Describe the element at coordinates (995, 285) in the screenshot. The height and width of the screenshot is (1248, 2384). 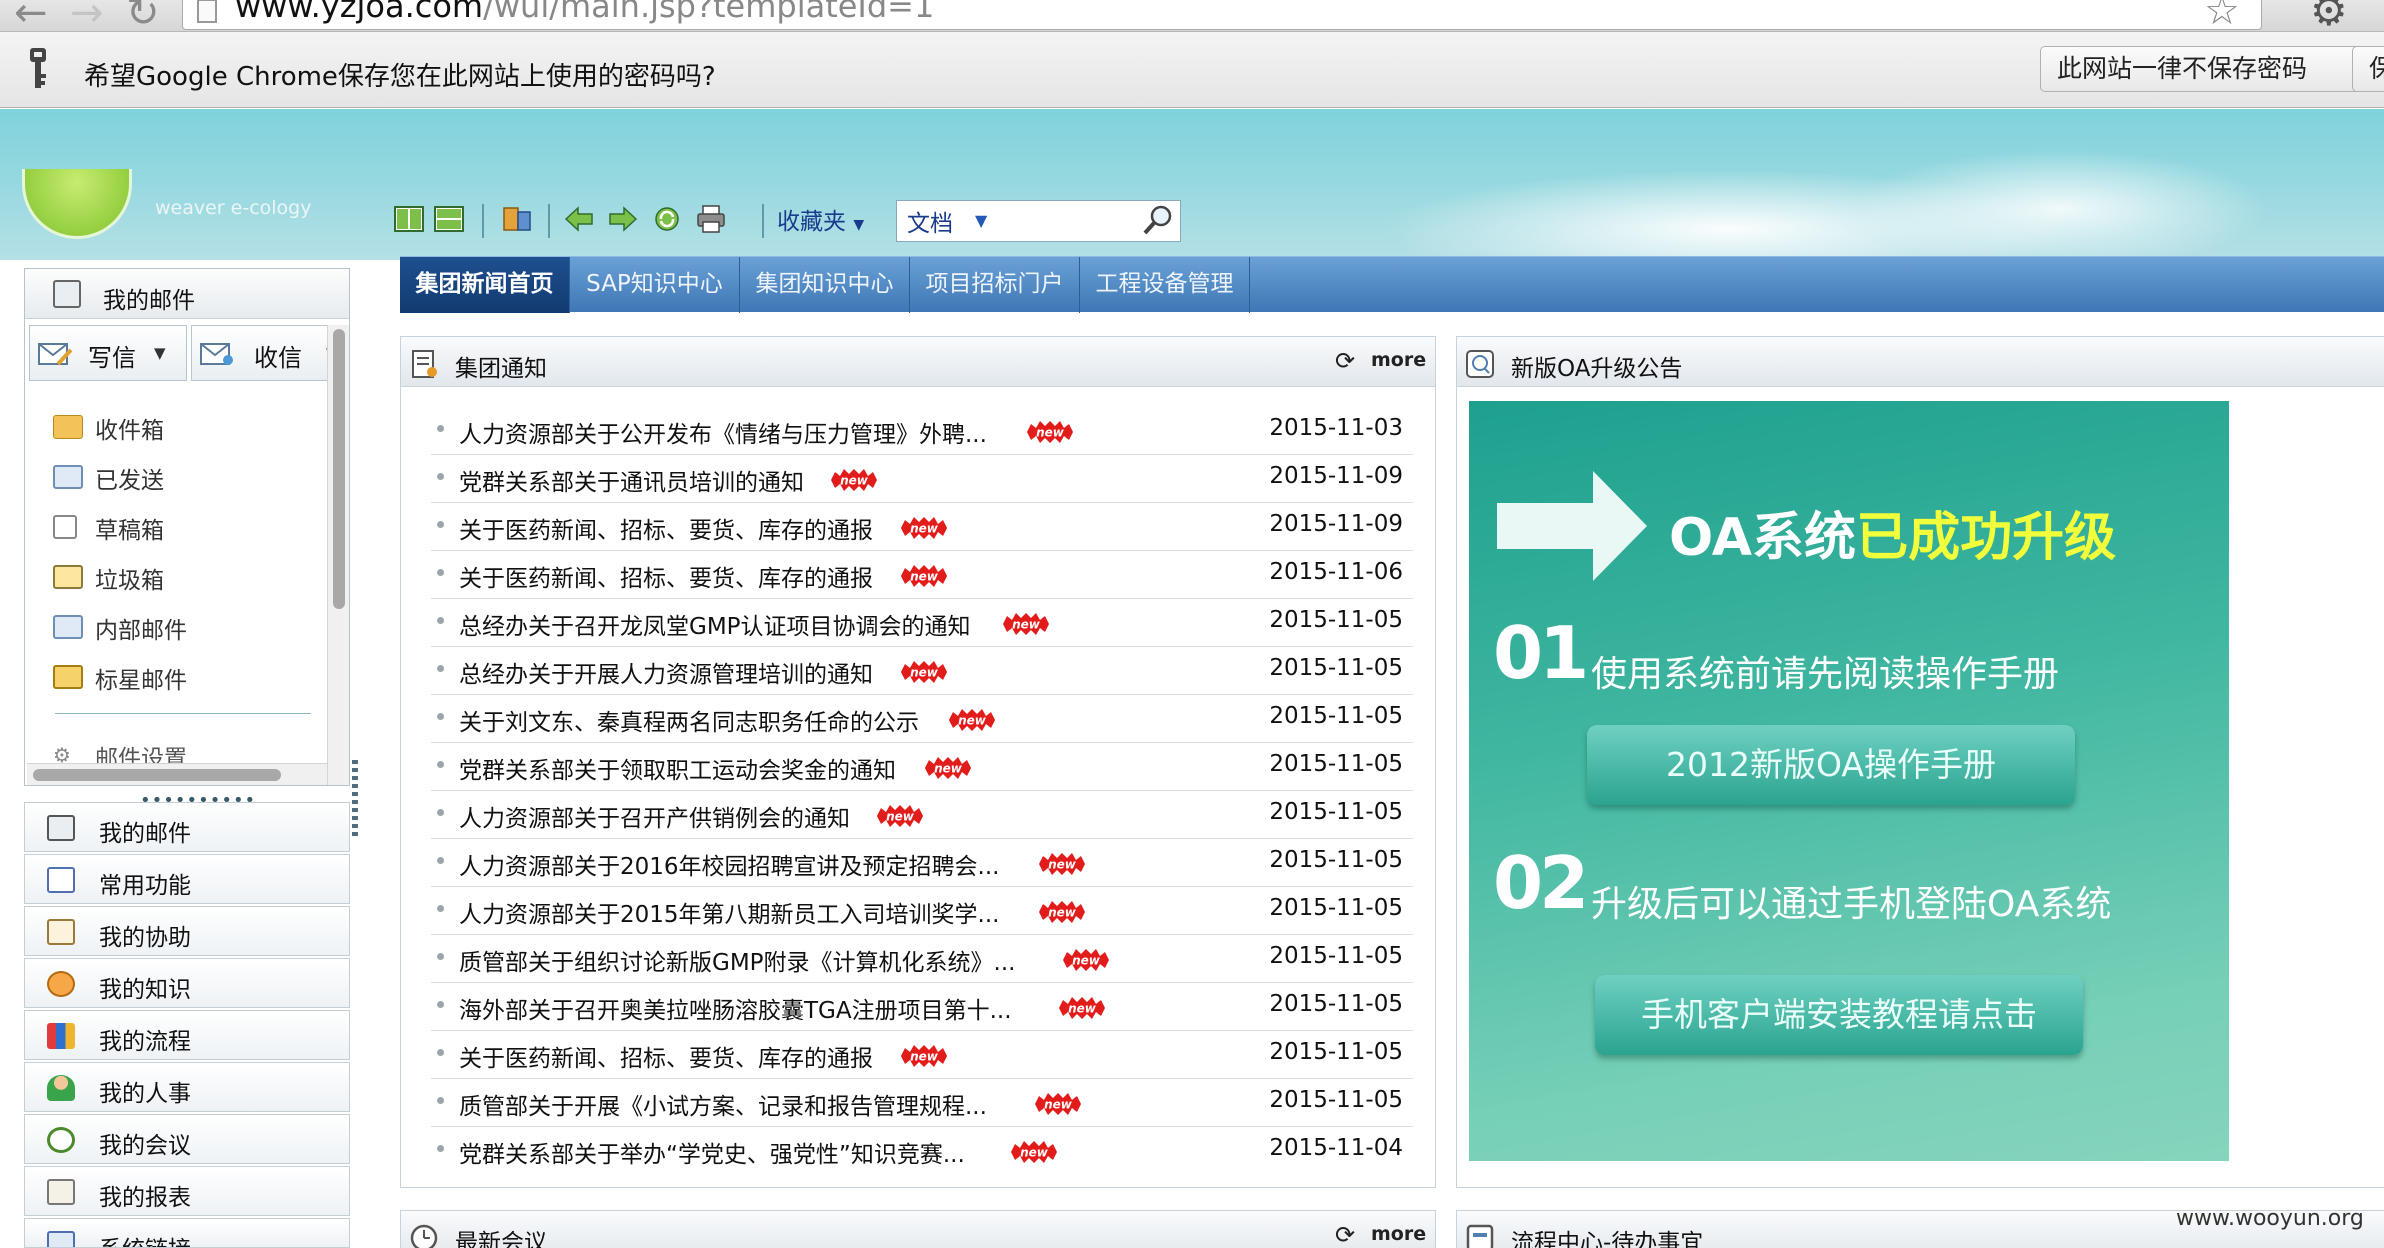
I see `tab-project-bidding: 项目招标门户` at that location.